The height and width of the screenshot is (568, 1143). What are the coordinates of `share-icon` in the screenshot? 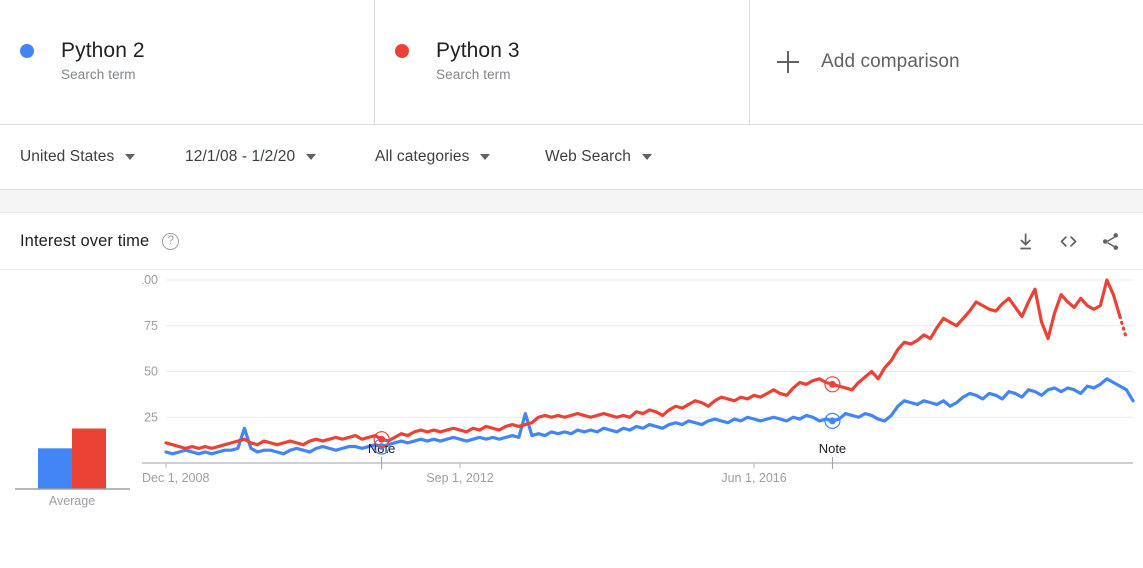 It's located at (1110, 241).